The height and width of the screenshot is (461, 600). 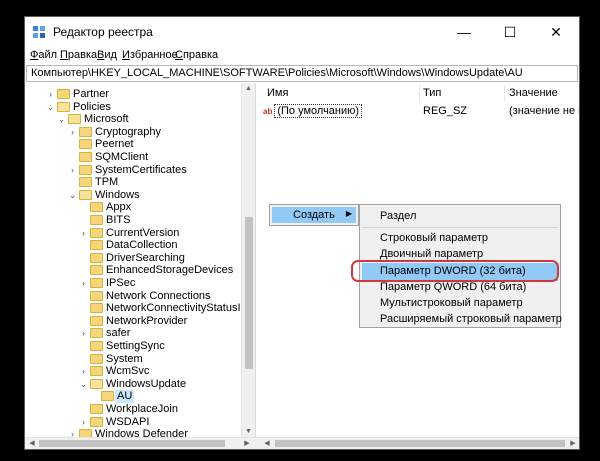 I want to click on tree-node-label: Policies, so click(x=92, y=106).